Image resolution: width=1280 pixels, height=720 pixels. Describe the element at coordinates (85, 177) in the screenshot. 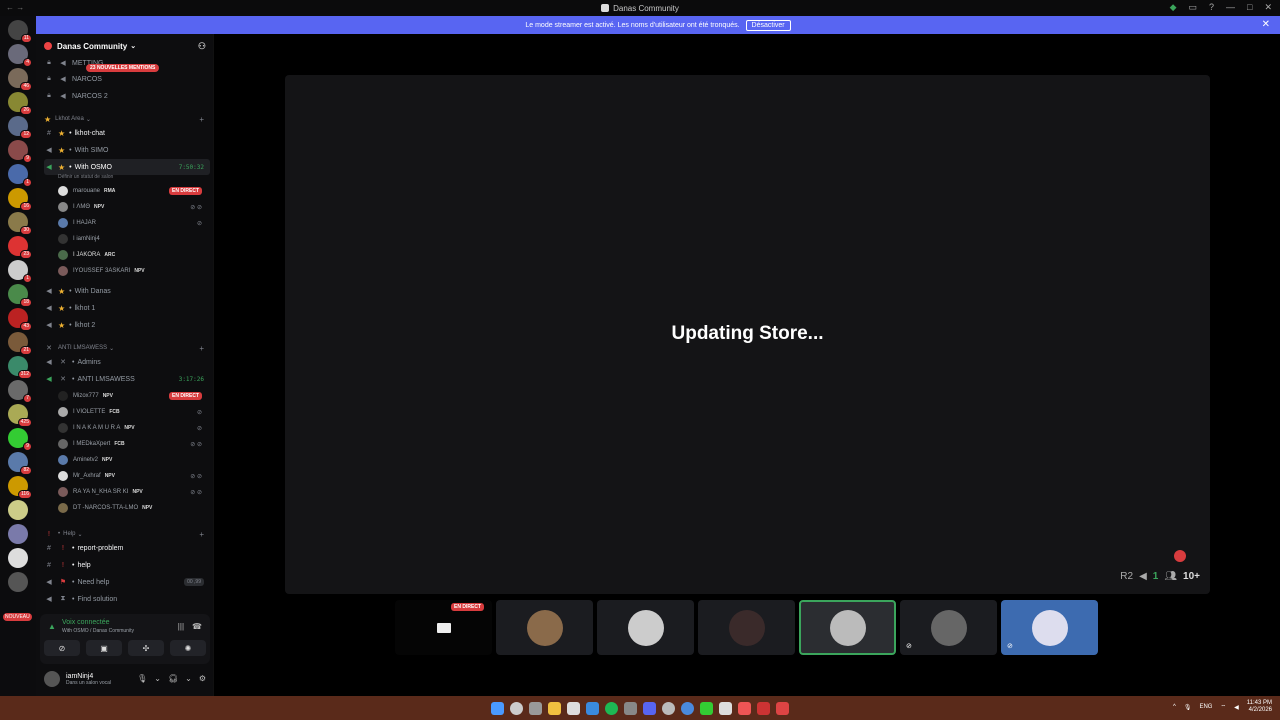

I see `set-channel-status: Définir un statut de salon` at that location.